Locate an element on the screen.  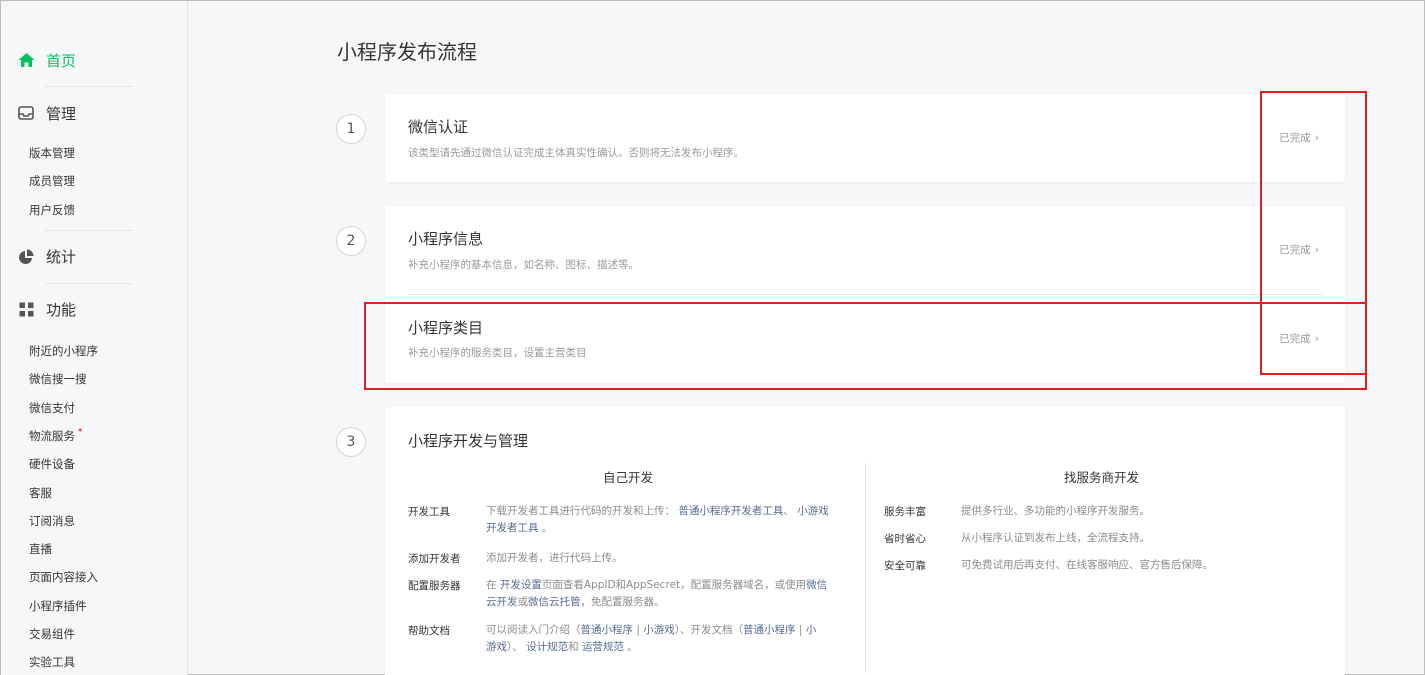
self-dev-title: 自己开发 is located at coordinates (628, 477).